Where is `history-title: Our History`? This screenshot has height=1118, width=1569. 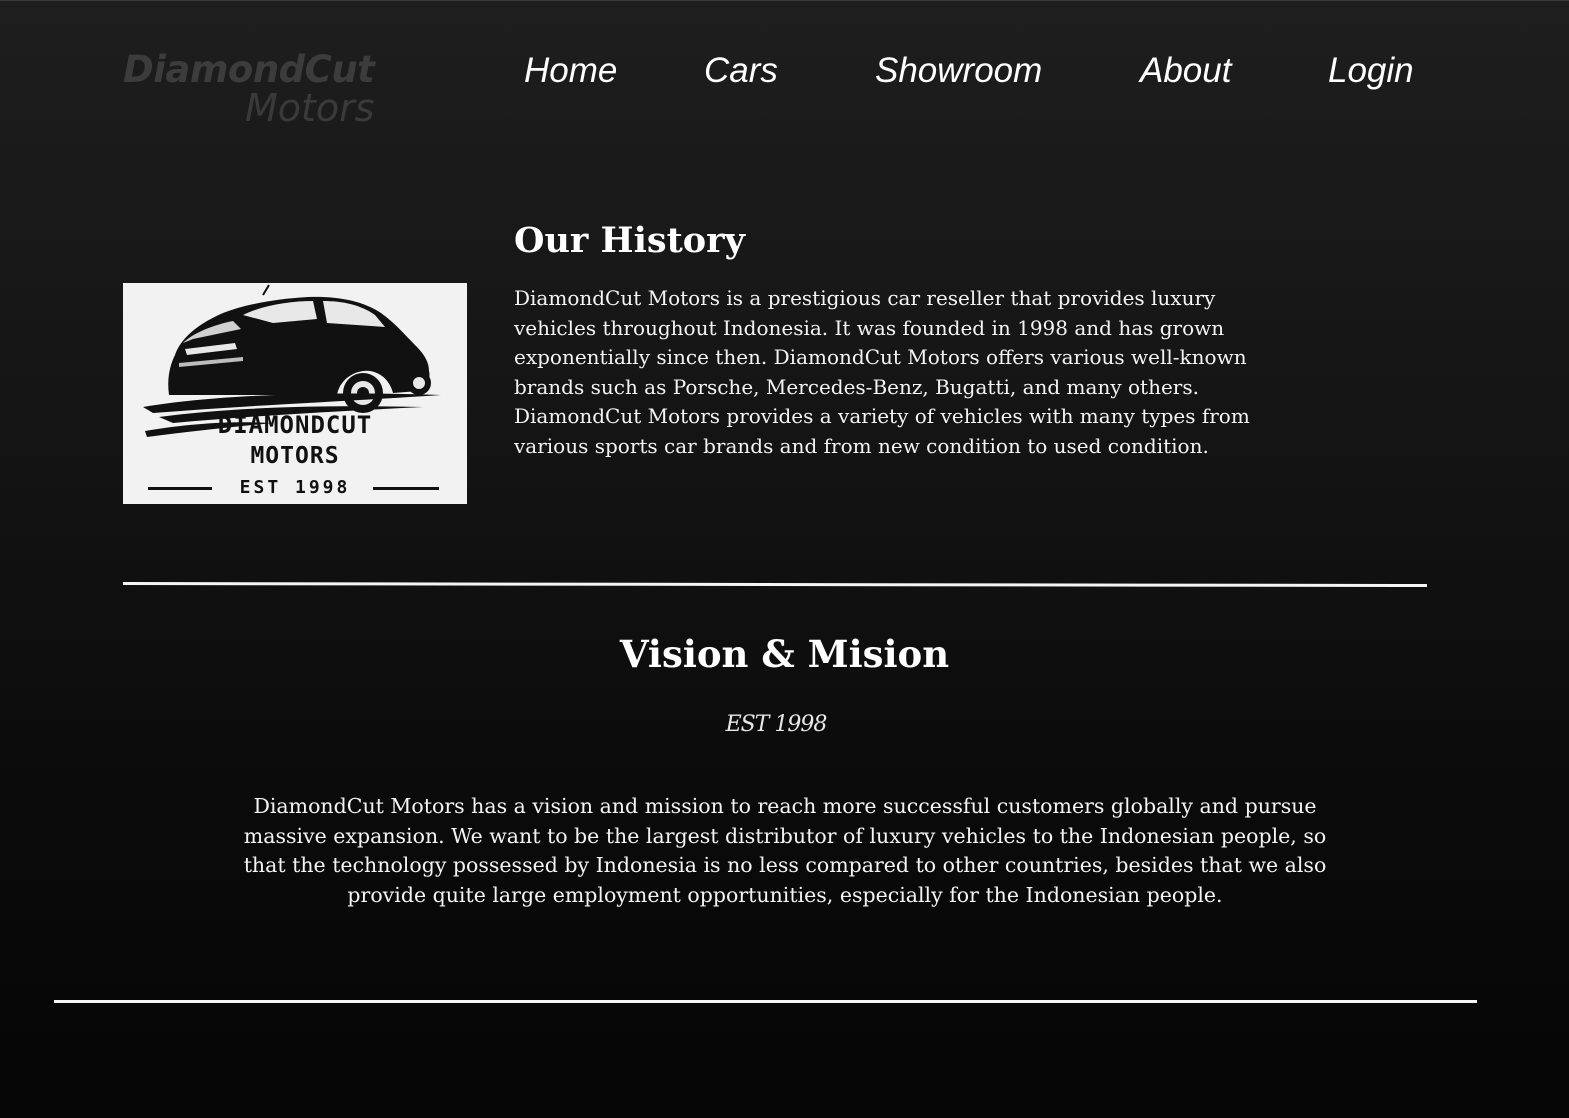
history-title: Our History is located at coordinates (629, 240).